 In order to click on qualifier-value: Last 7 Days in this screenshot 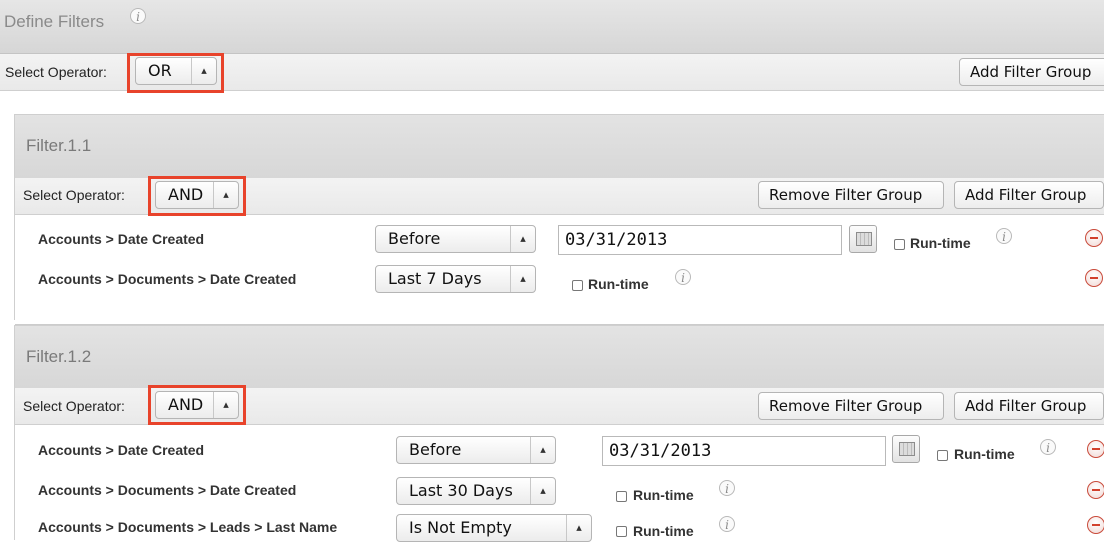, I will do `click(435, 278)`.